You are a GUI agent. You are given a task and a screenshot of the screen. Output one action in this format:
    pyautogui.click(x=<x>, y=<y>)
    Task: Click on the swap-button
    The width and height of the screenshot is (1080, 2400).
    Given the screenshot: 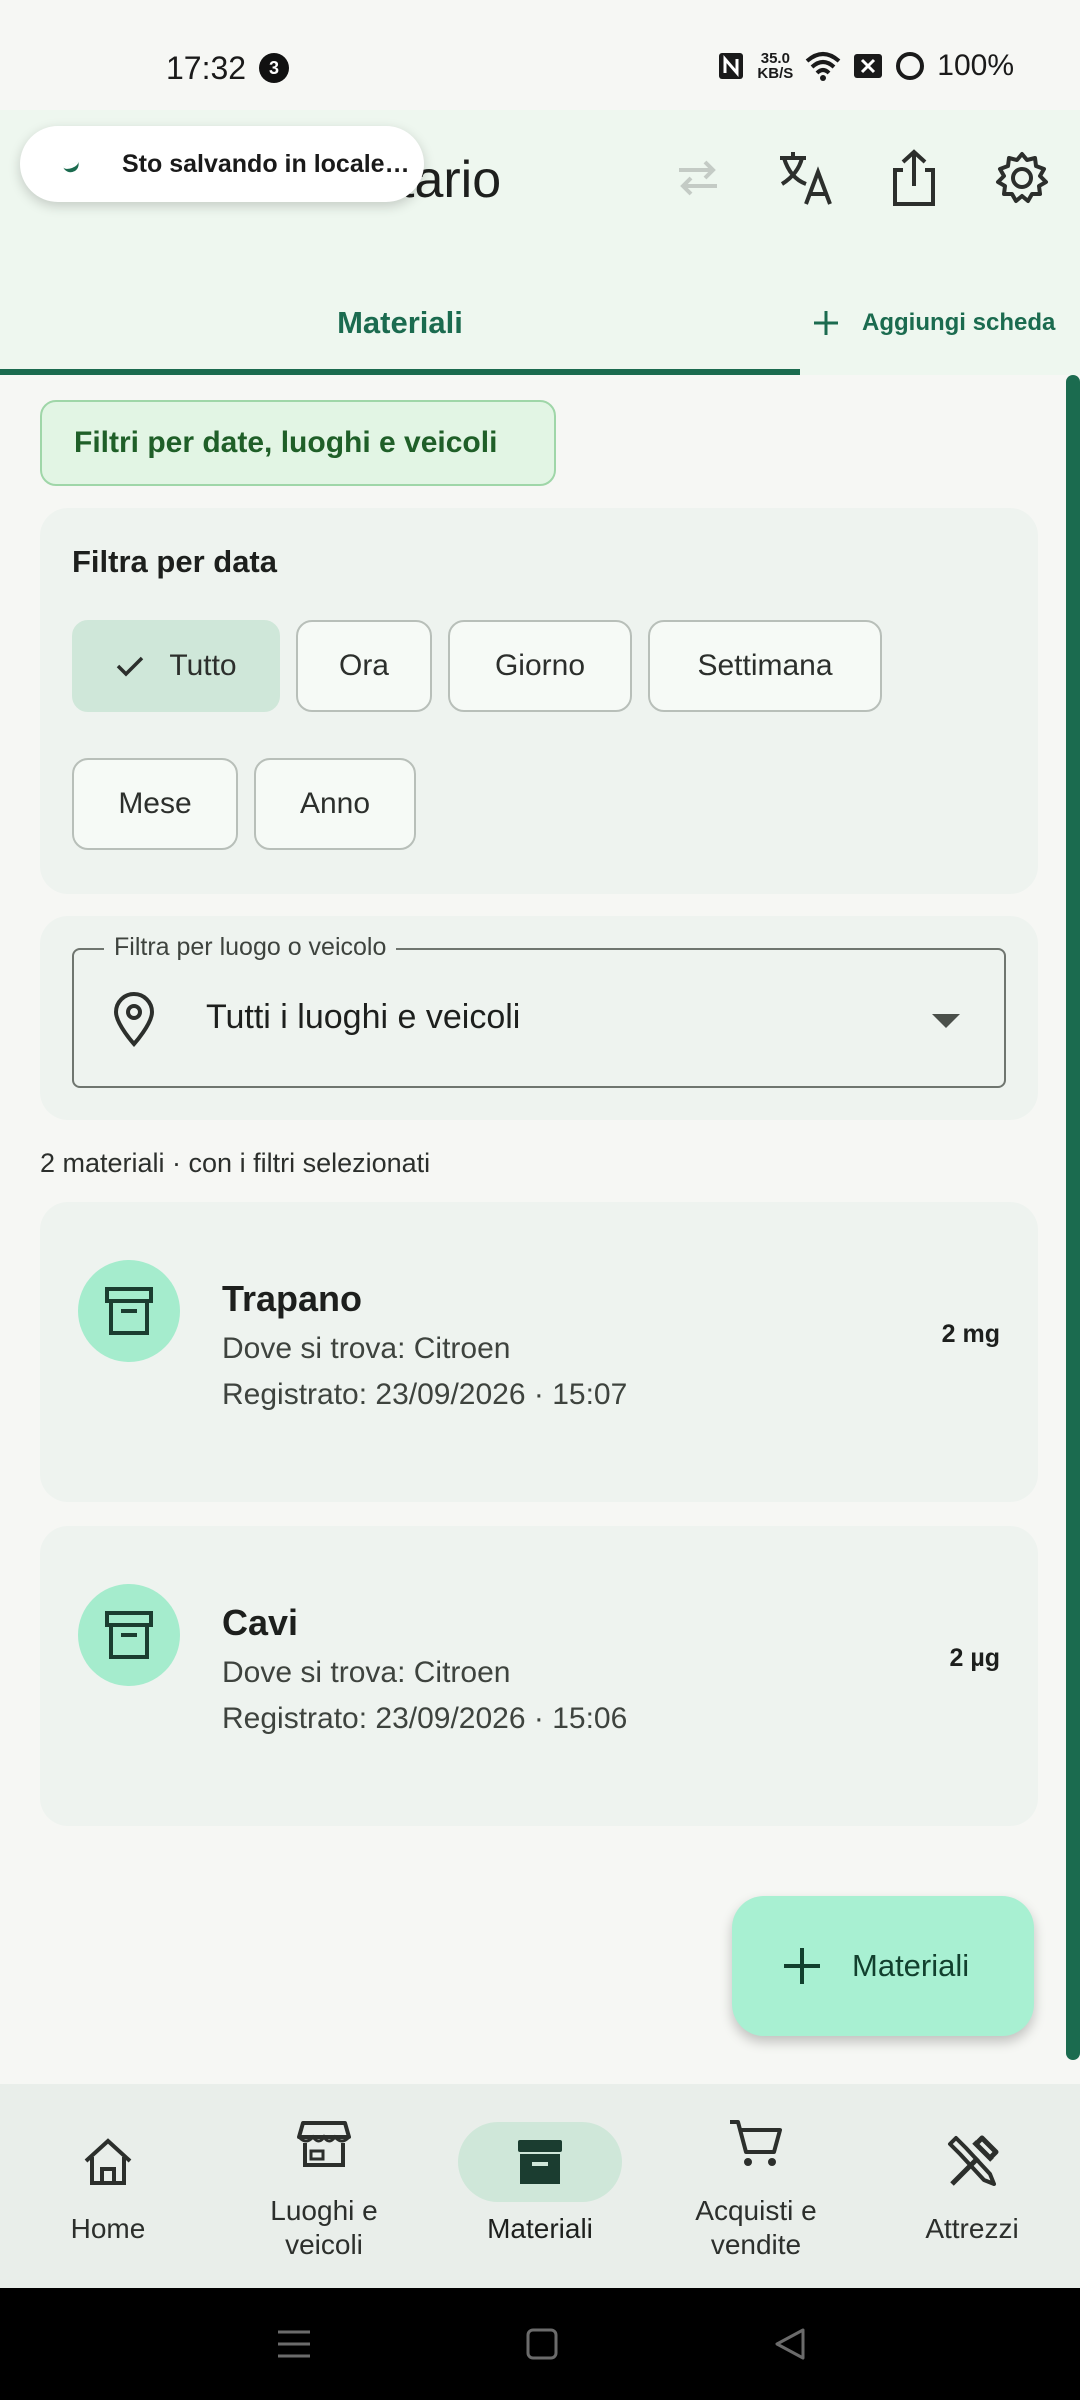 What is the action you would take?
    pyautogui.click(x=698, y=178)
    